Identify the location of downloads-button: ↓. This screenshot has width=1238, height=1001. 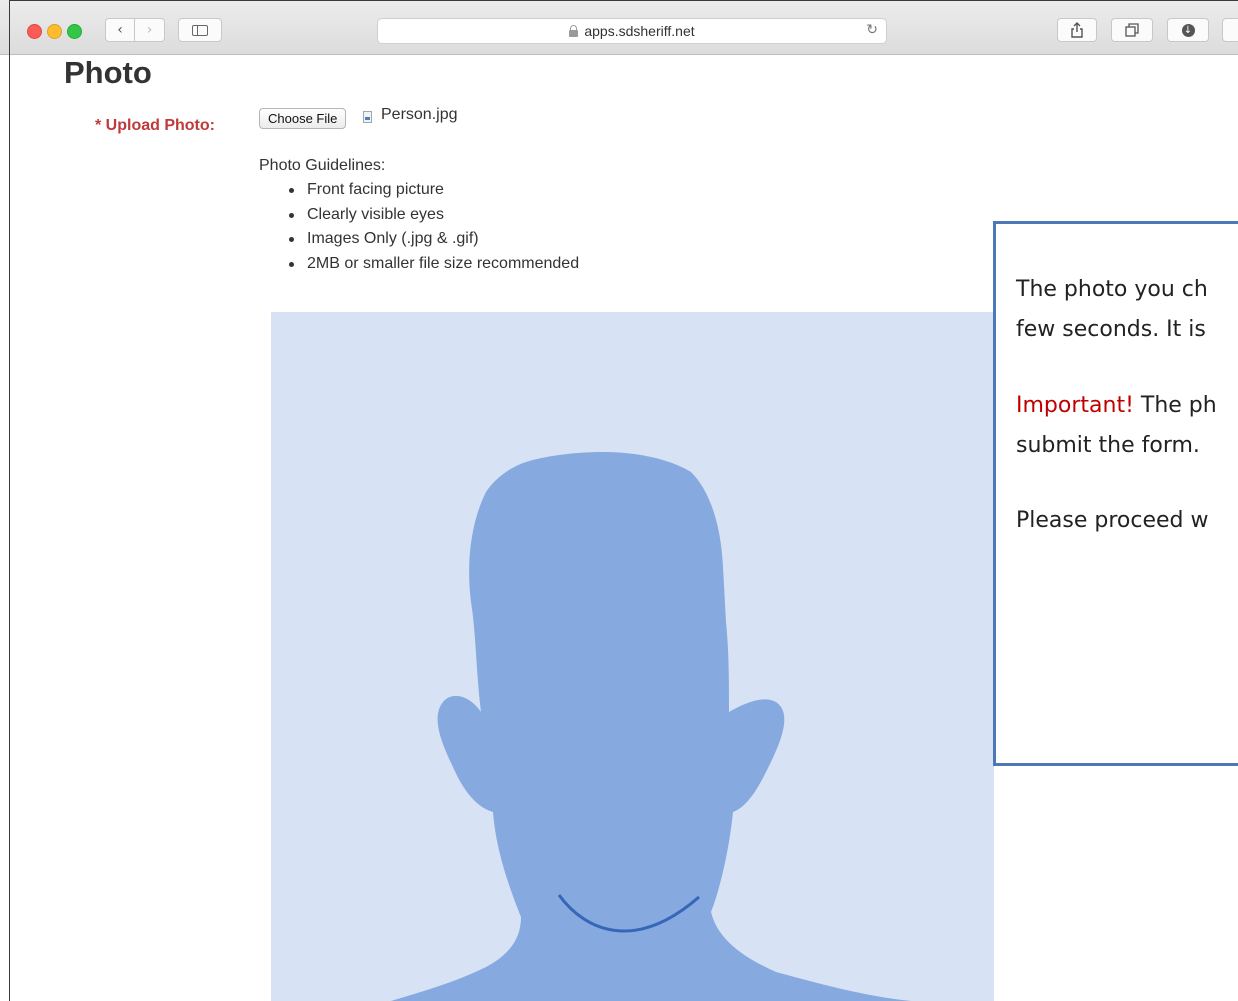
(1188, 30).